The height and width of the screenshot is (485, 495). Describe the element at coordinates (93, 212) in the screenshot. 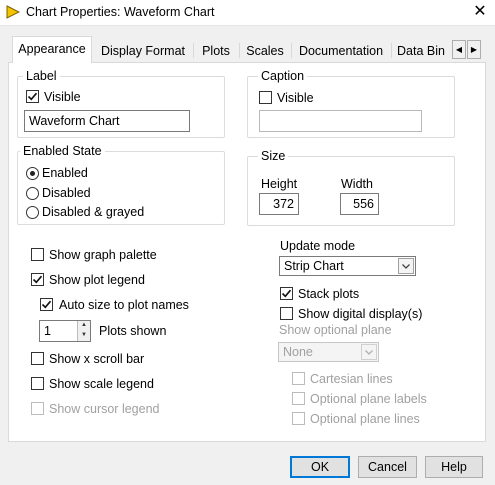

I see `disabled-grayed-radio-label: Disabled & grayed` at that location.